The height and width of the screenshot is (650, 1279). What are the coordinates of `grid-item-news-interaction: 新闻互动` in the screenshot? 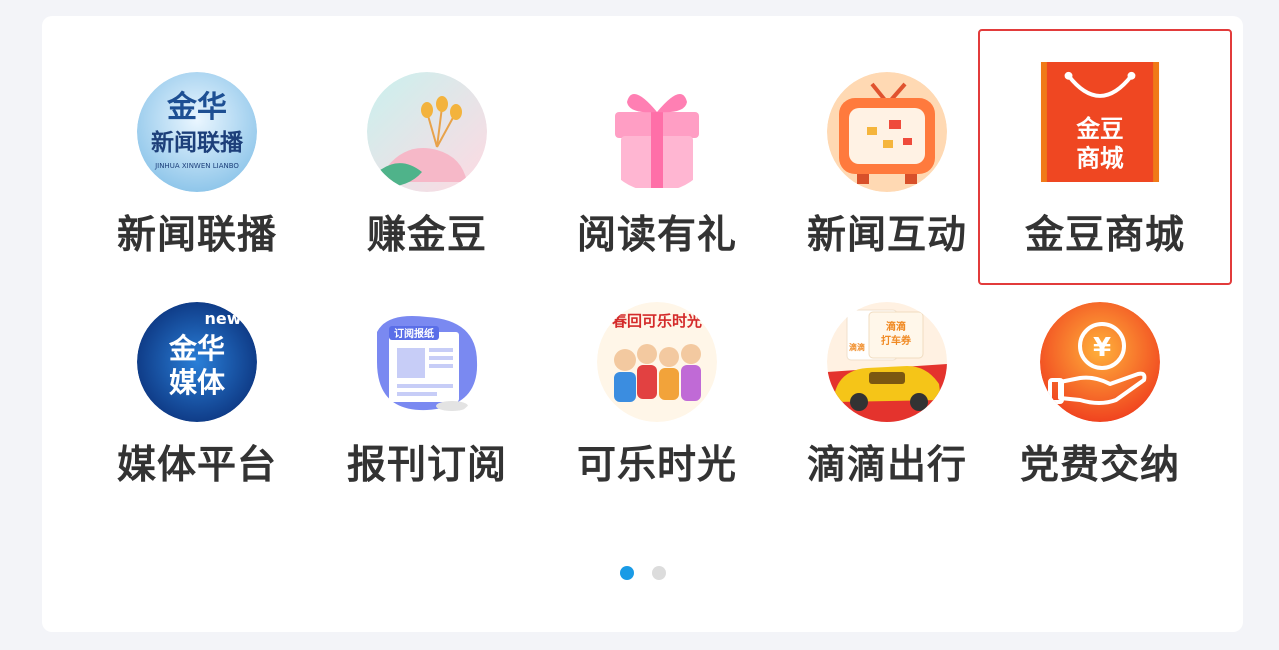 It's located at (887, 142).